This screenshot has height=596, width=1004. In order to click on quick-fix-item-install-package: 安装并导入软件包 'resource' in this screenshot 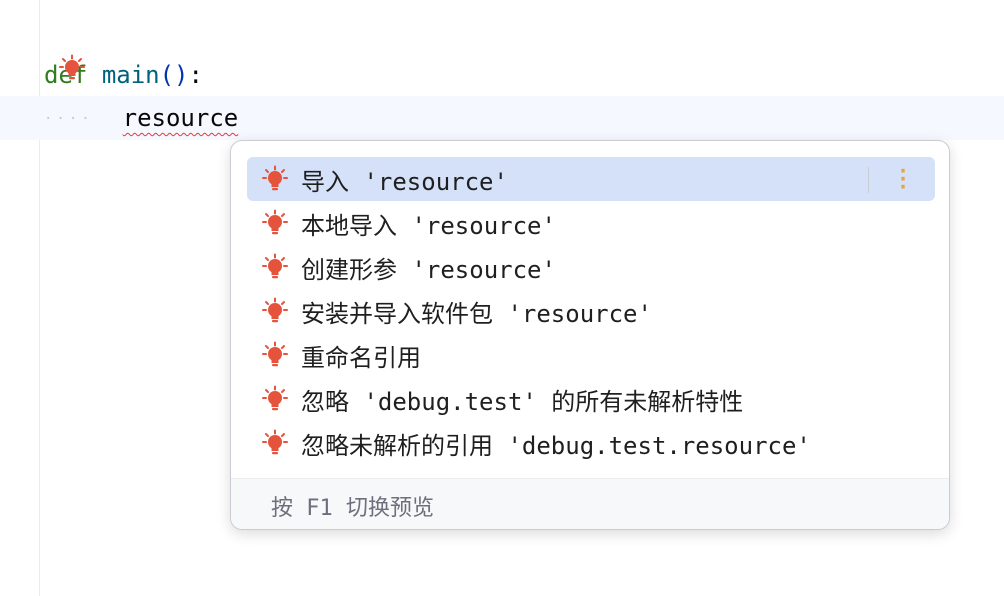, I will do `click(591, 311)`.